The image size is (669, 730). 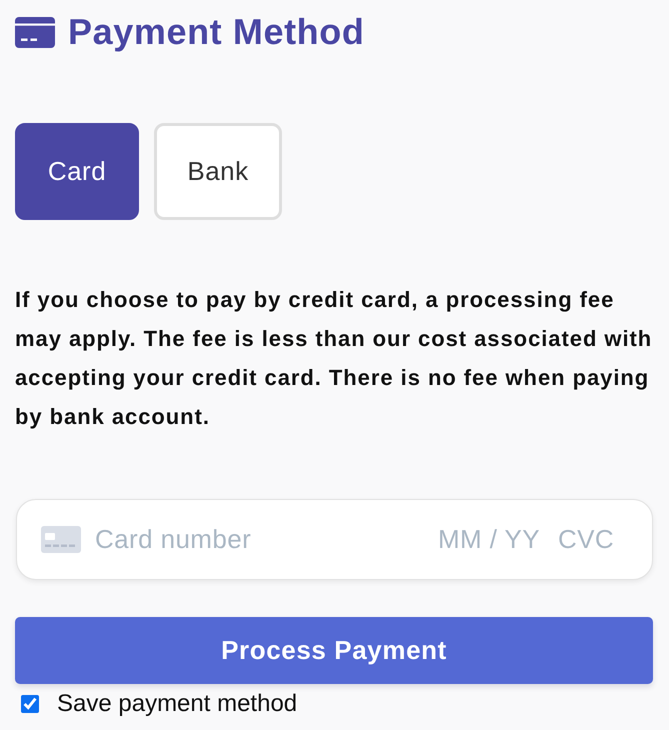 I want to click on save-label: Save payment method, so click(x=177, y=704).